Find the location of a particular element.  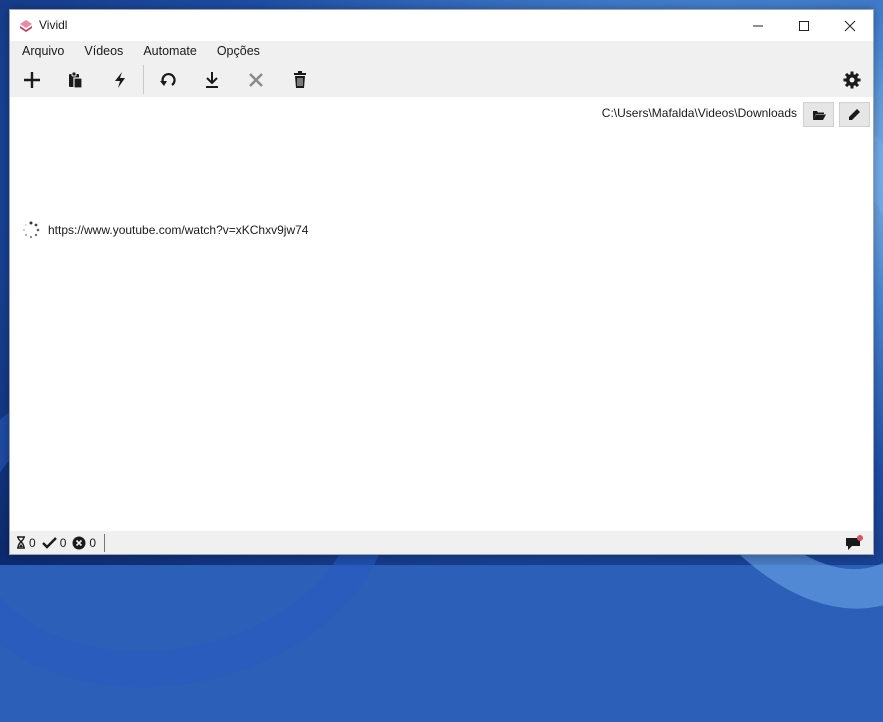

close-icon is located at coordinates (850, 25).